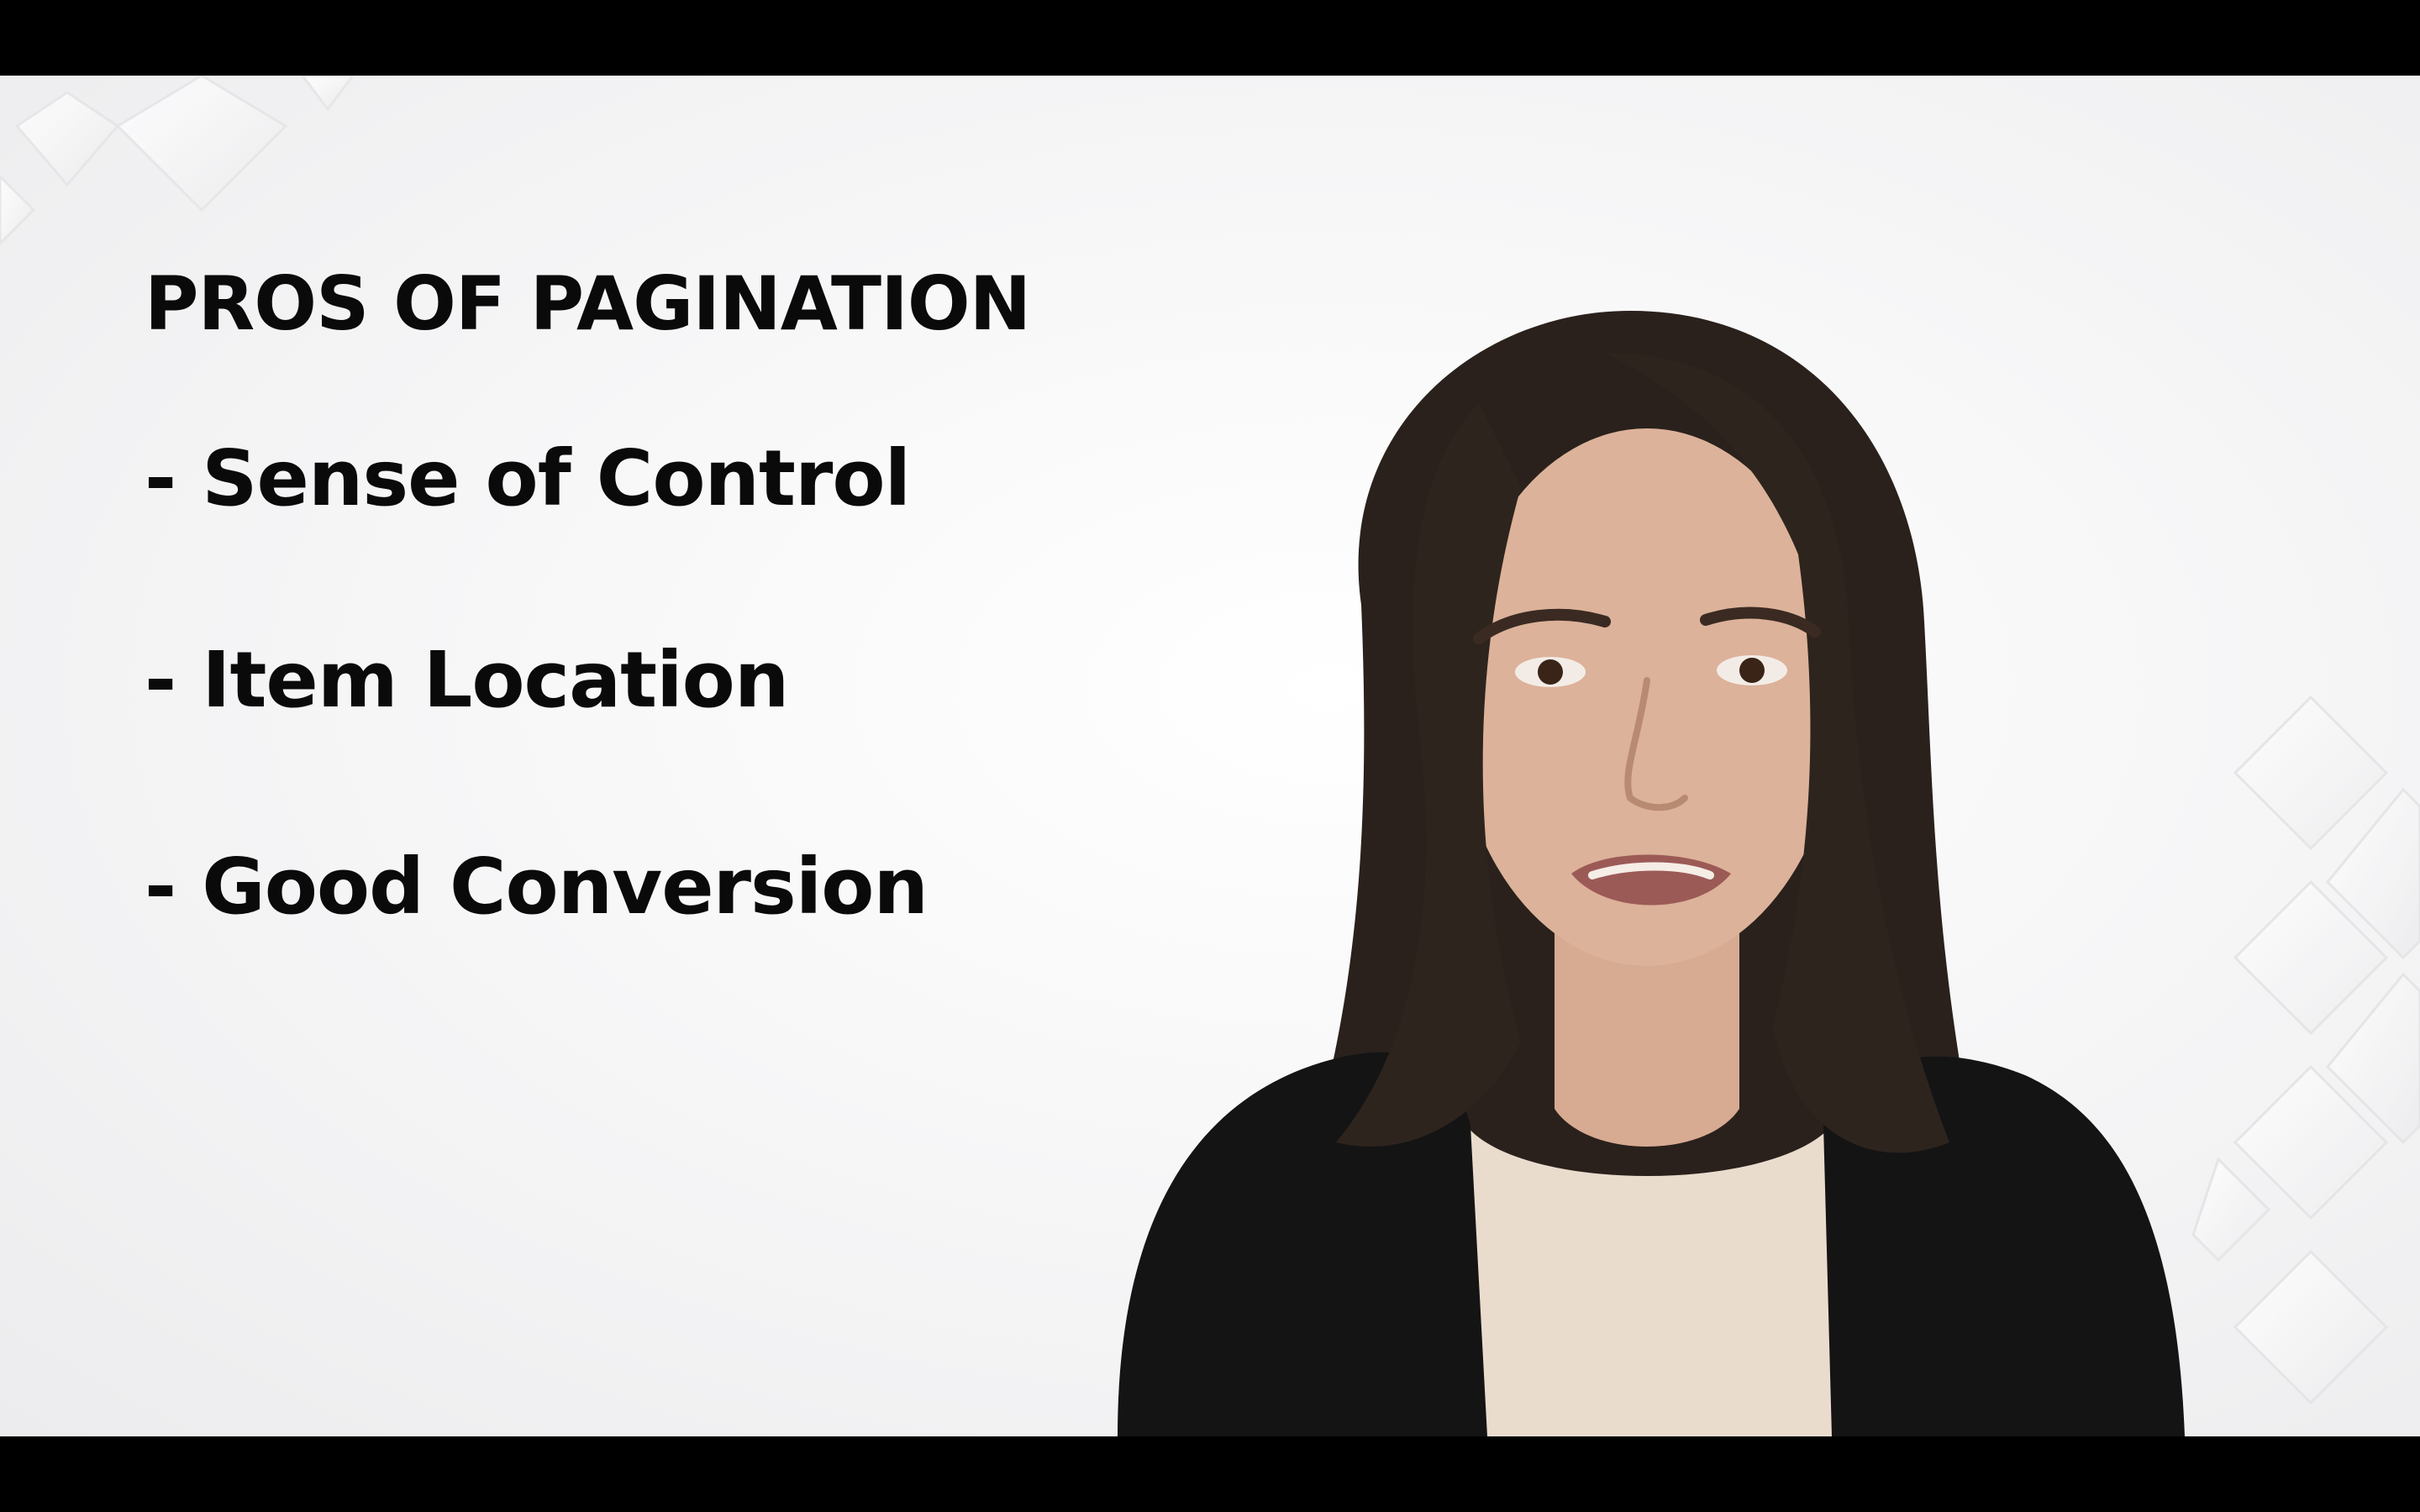  Describe the element at coordinates (528, 478) in the screenshot. I see `bullet-sense-of-control: - Sense of Control` at that location.